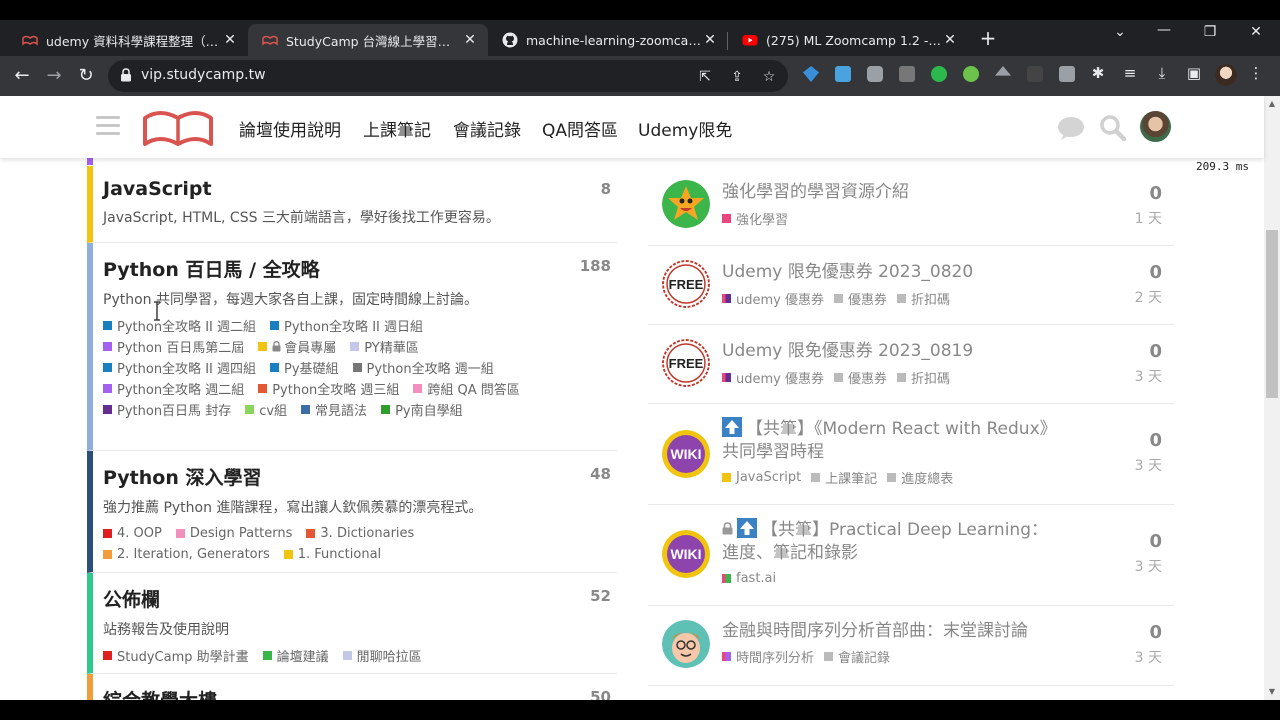 The height and width of the screenshot is (720, 1280). Describe the element at coordinates (1256, 32) in the screenshot. I see `close-window-icon: ✕` at that location.